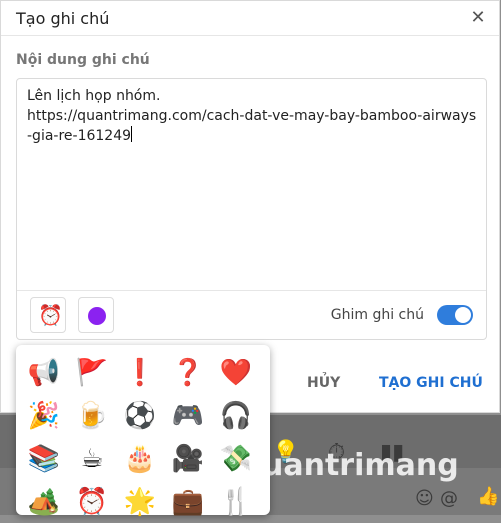 This screenshot has width=501, height=523. What do you see at coordinates (188, 501) in the screenshot?
I see `emoji-option: 💼` at bounding box center [188, 501].